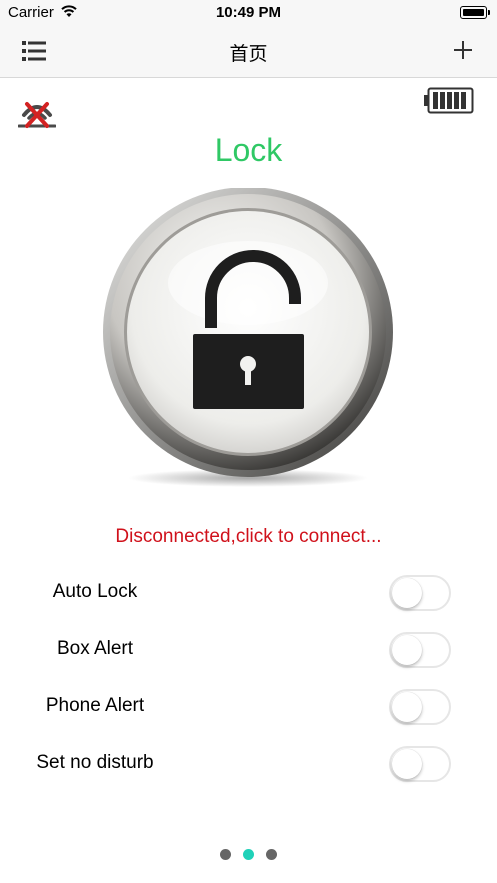 The width and height of the screenshot is (497, 883). What do you see at coordinates (95, 648) in the screenshot?
I see `setting-label: Box Alert` at bounding box center [95, 648].